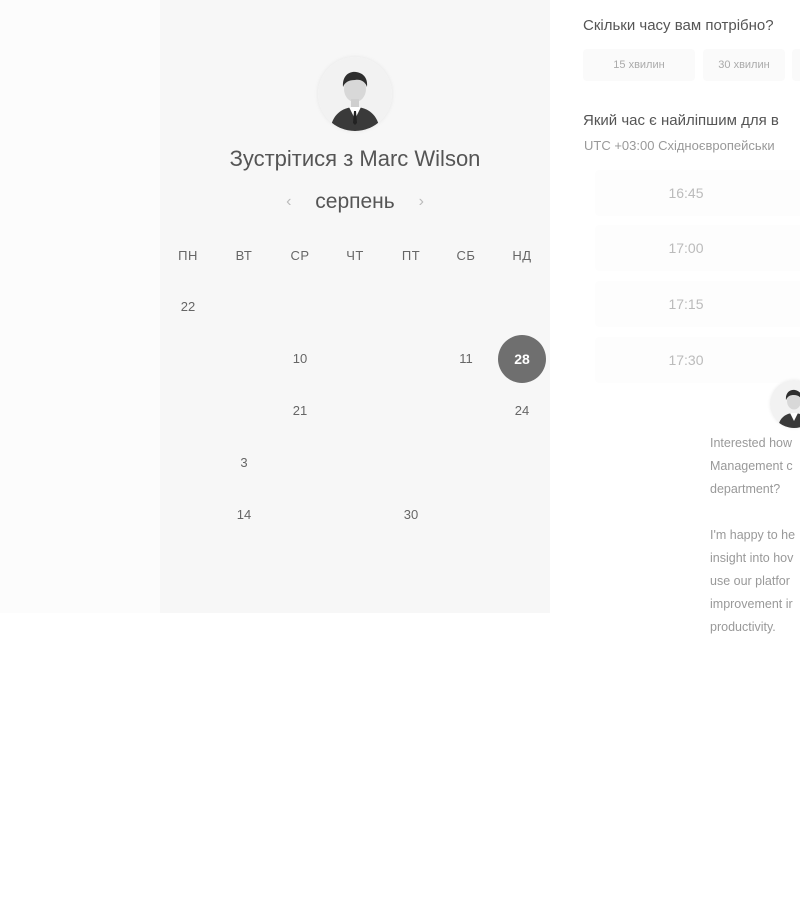  I want to click on meeting-title-prefix: Зустрітися з, so click(291, 158).